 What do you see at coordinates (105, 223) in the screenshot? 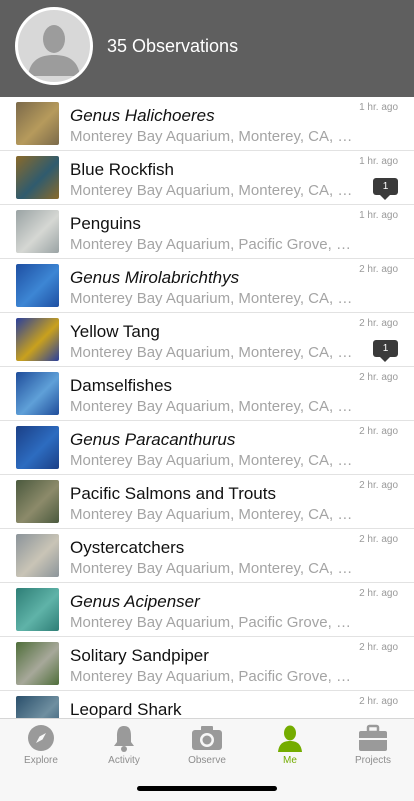
I see `observation-name: Penguins` at bounding box center [105, 223].